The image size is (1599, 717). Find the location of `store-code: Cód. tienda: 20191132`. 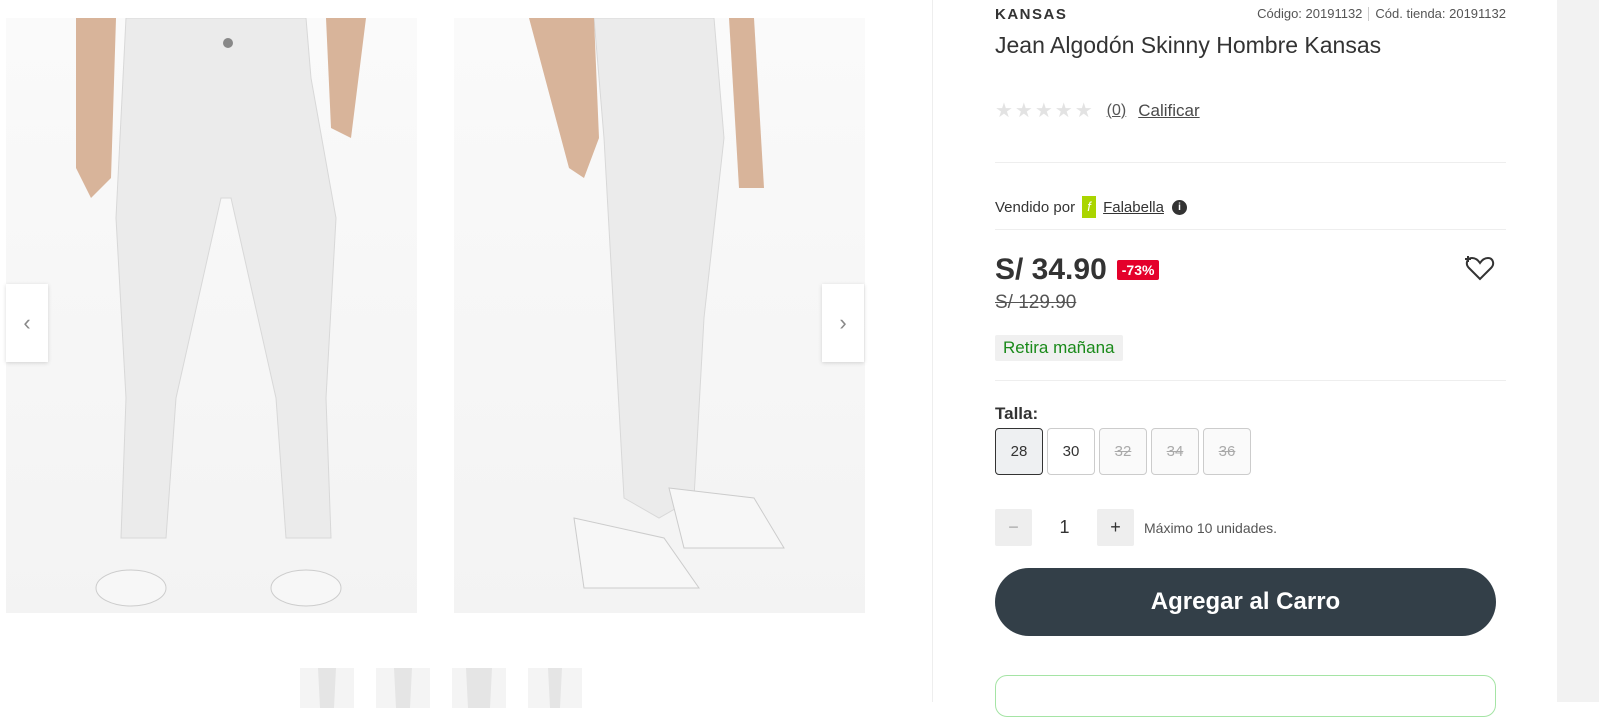

store-code: Cód. tienda: 20191132 is located at coordinates (1440, 13).